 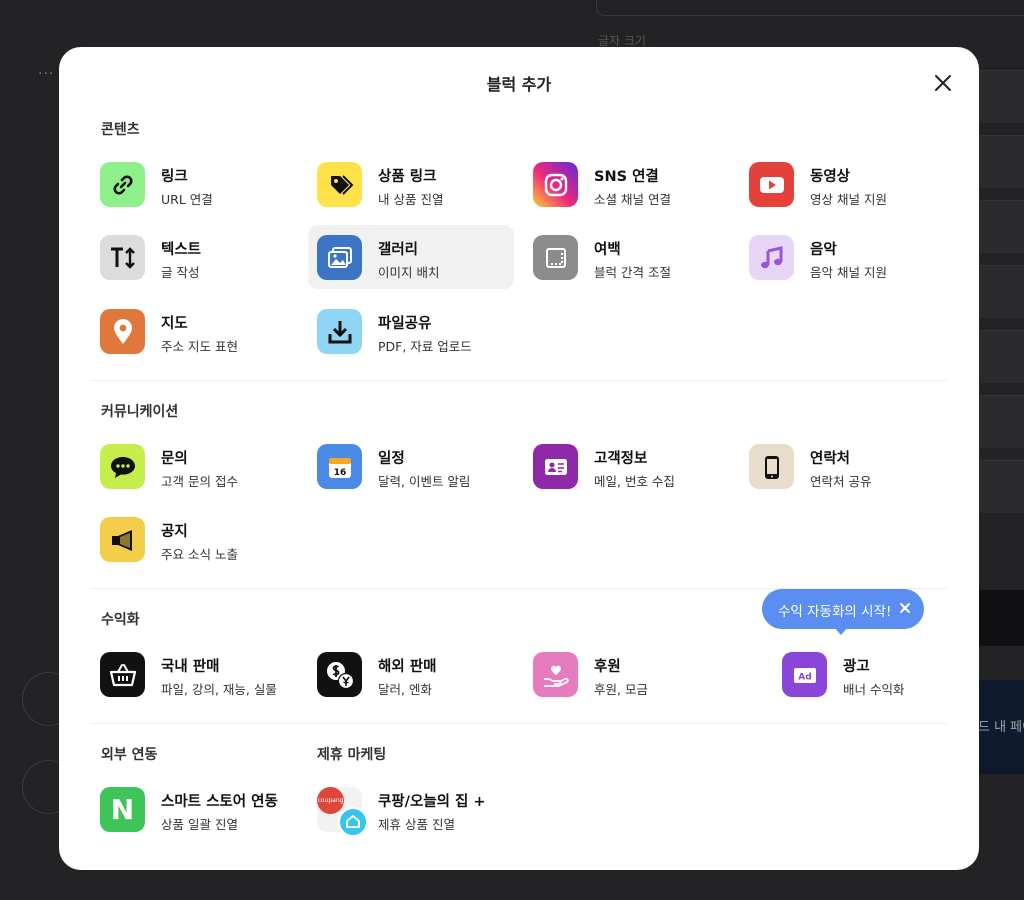 I want to click on block-name: 여백, so click(x=607, y=250).